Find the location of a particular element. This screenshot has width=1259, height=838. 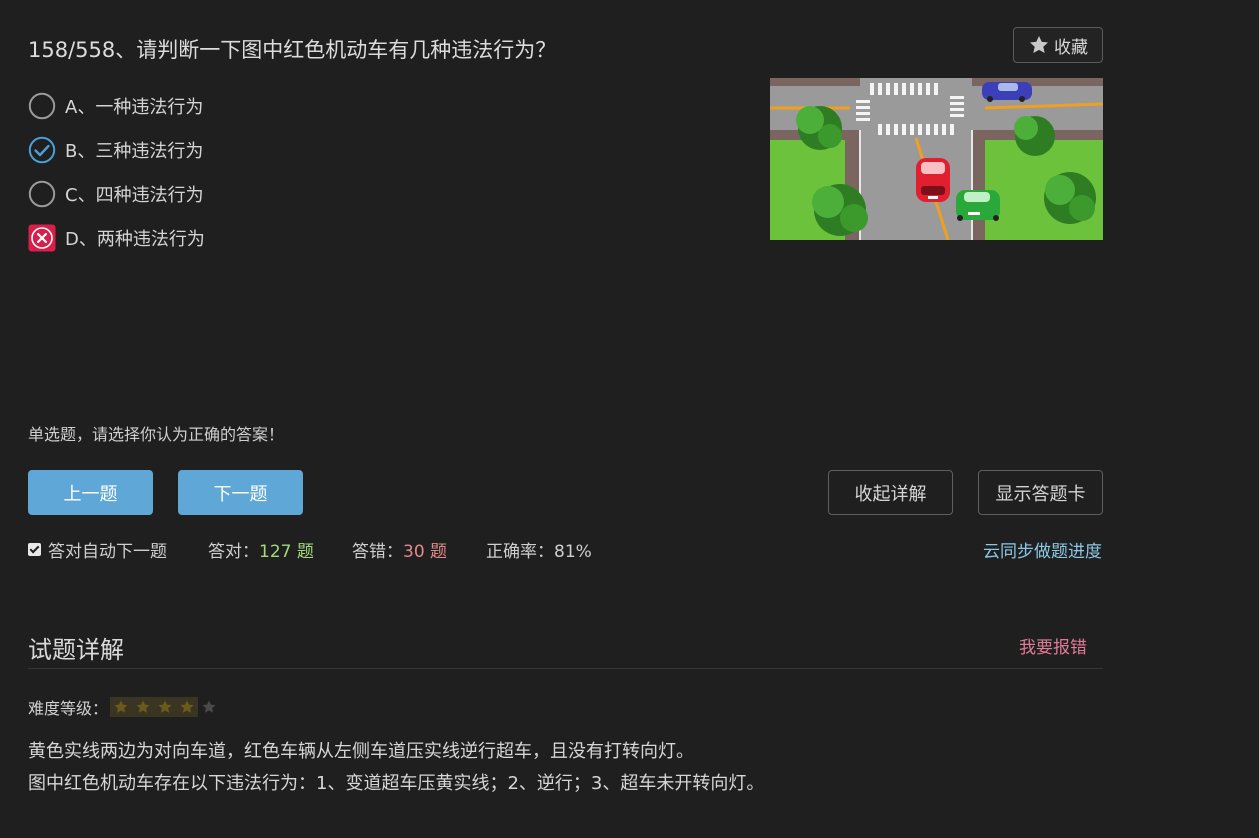

difficulty-label: 难度等级： is located at coordinates (68, 708).